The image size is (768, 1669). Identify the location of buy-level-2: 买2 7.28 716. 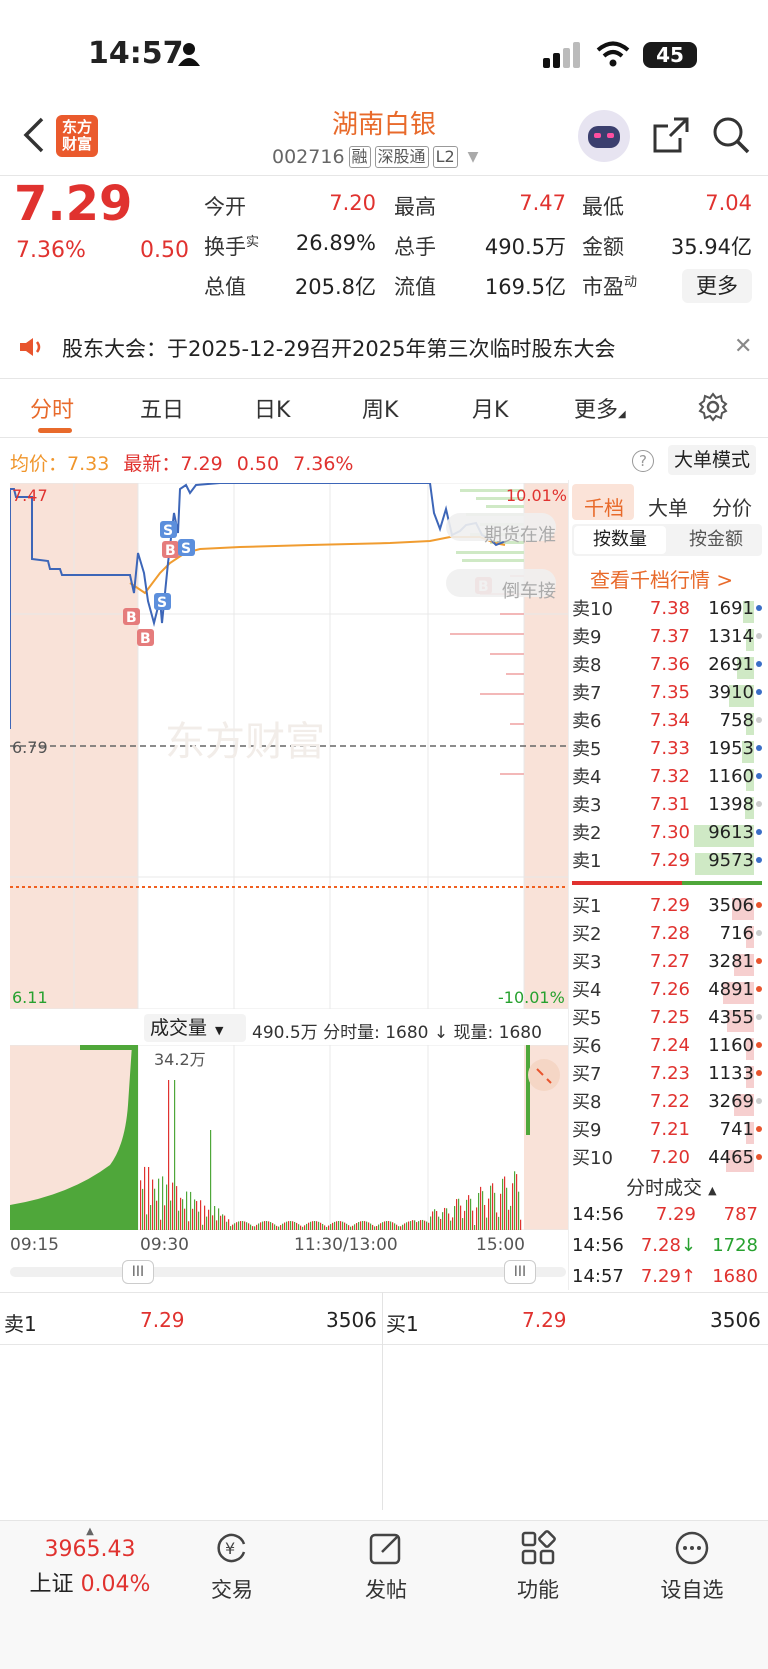
(667, 933).